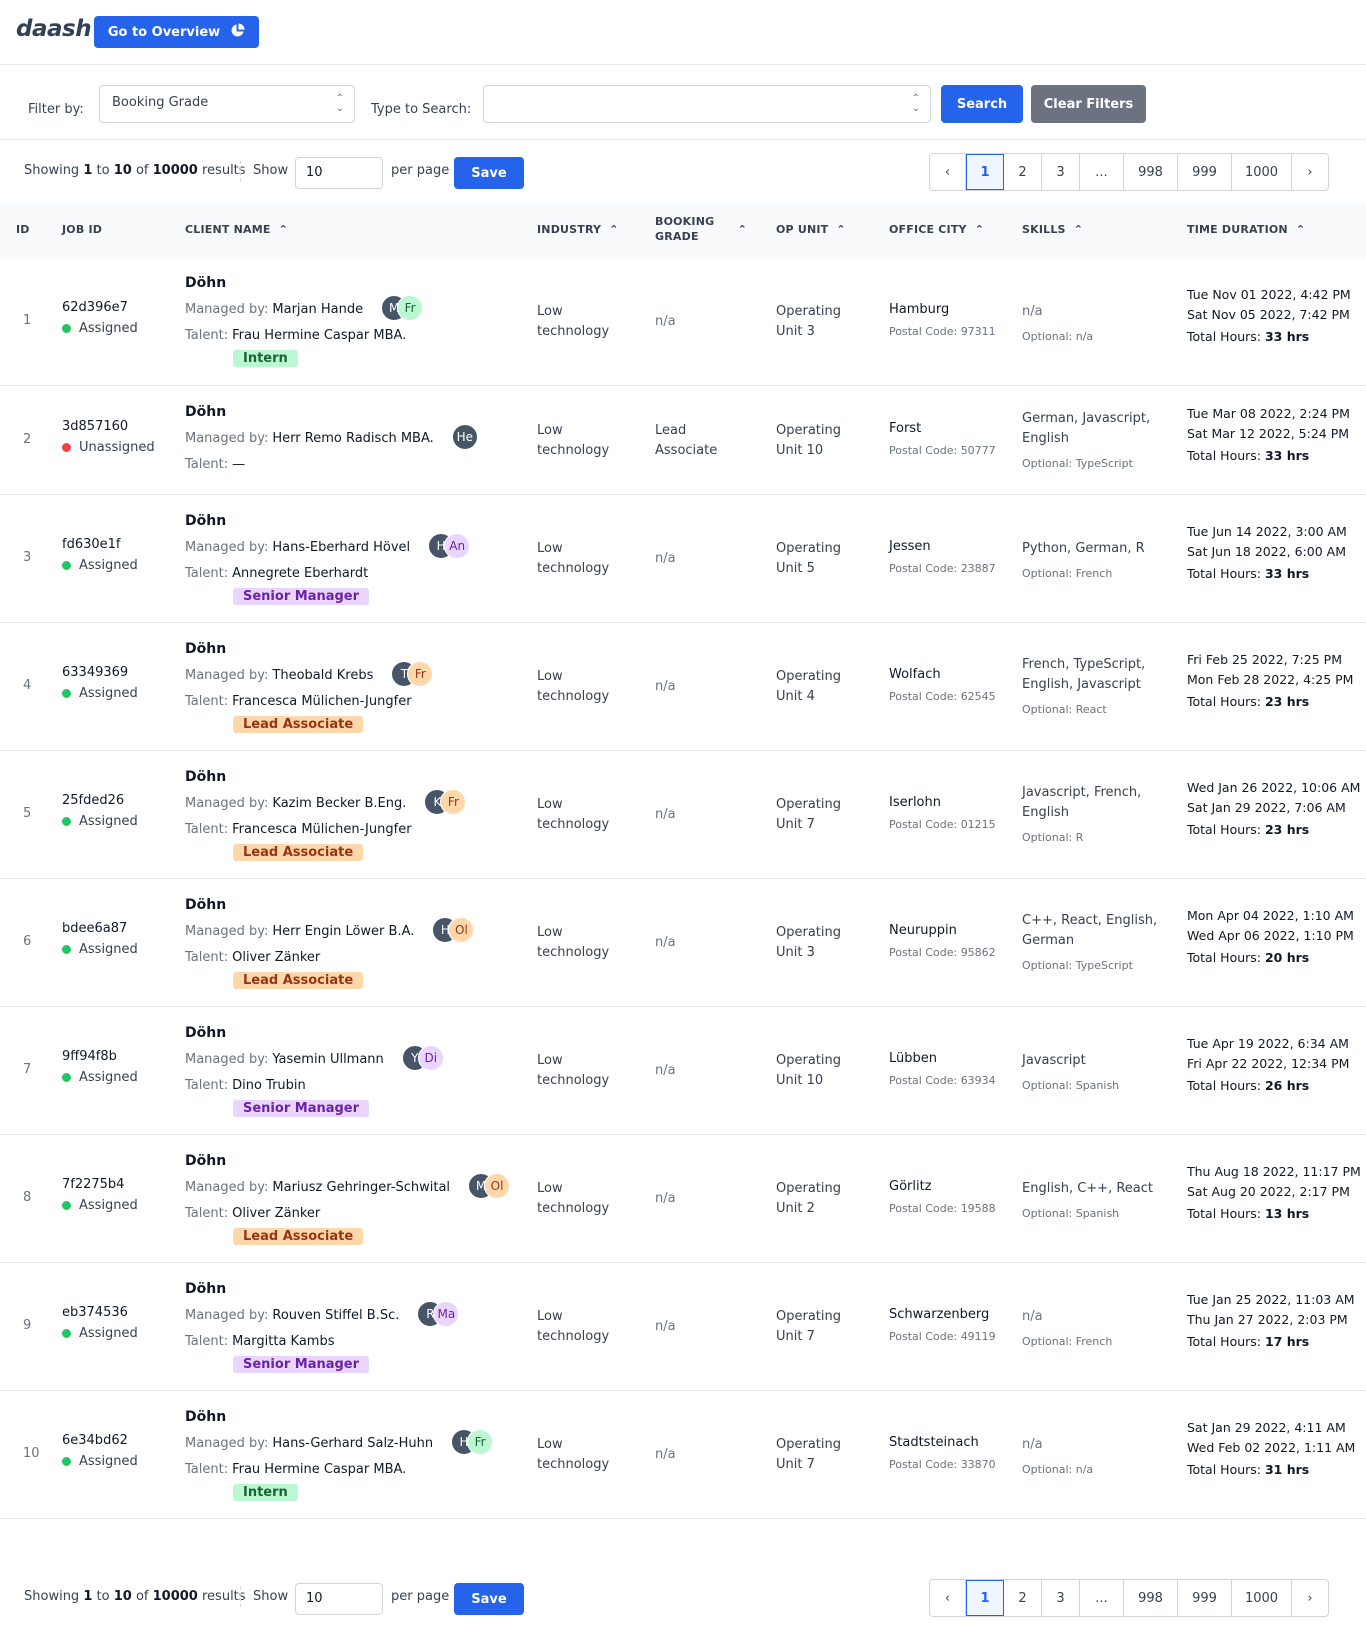  I want to click on clear-filters-button: Clear Filters, so click(1088, 104).